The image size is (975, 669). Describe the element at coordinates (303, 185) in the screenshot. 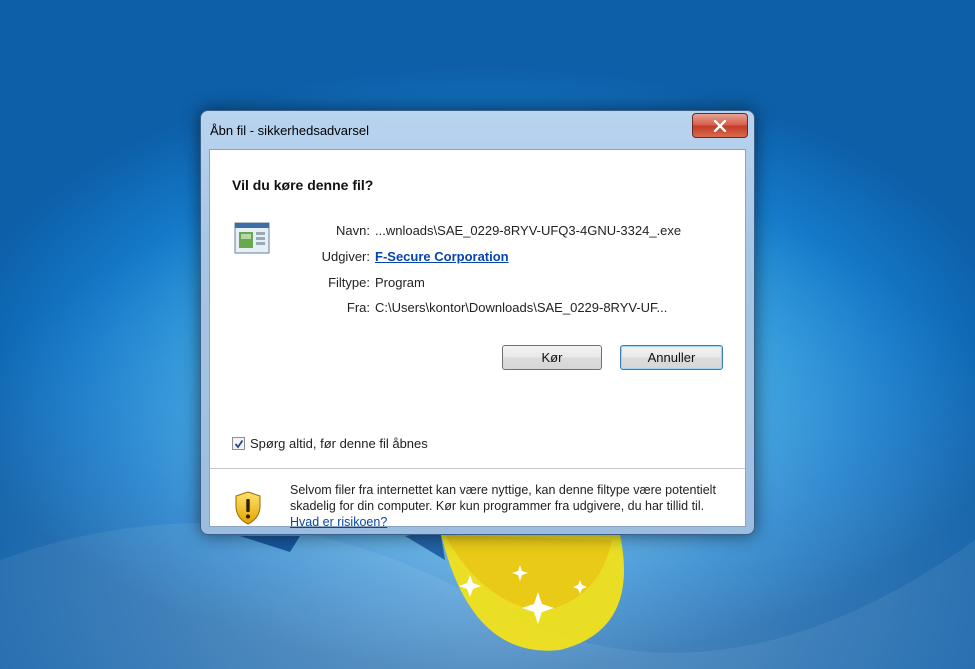

I see `dialog-heading: Vil du køre denne fil?` at that location.